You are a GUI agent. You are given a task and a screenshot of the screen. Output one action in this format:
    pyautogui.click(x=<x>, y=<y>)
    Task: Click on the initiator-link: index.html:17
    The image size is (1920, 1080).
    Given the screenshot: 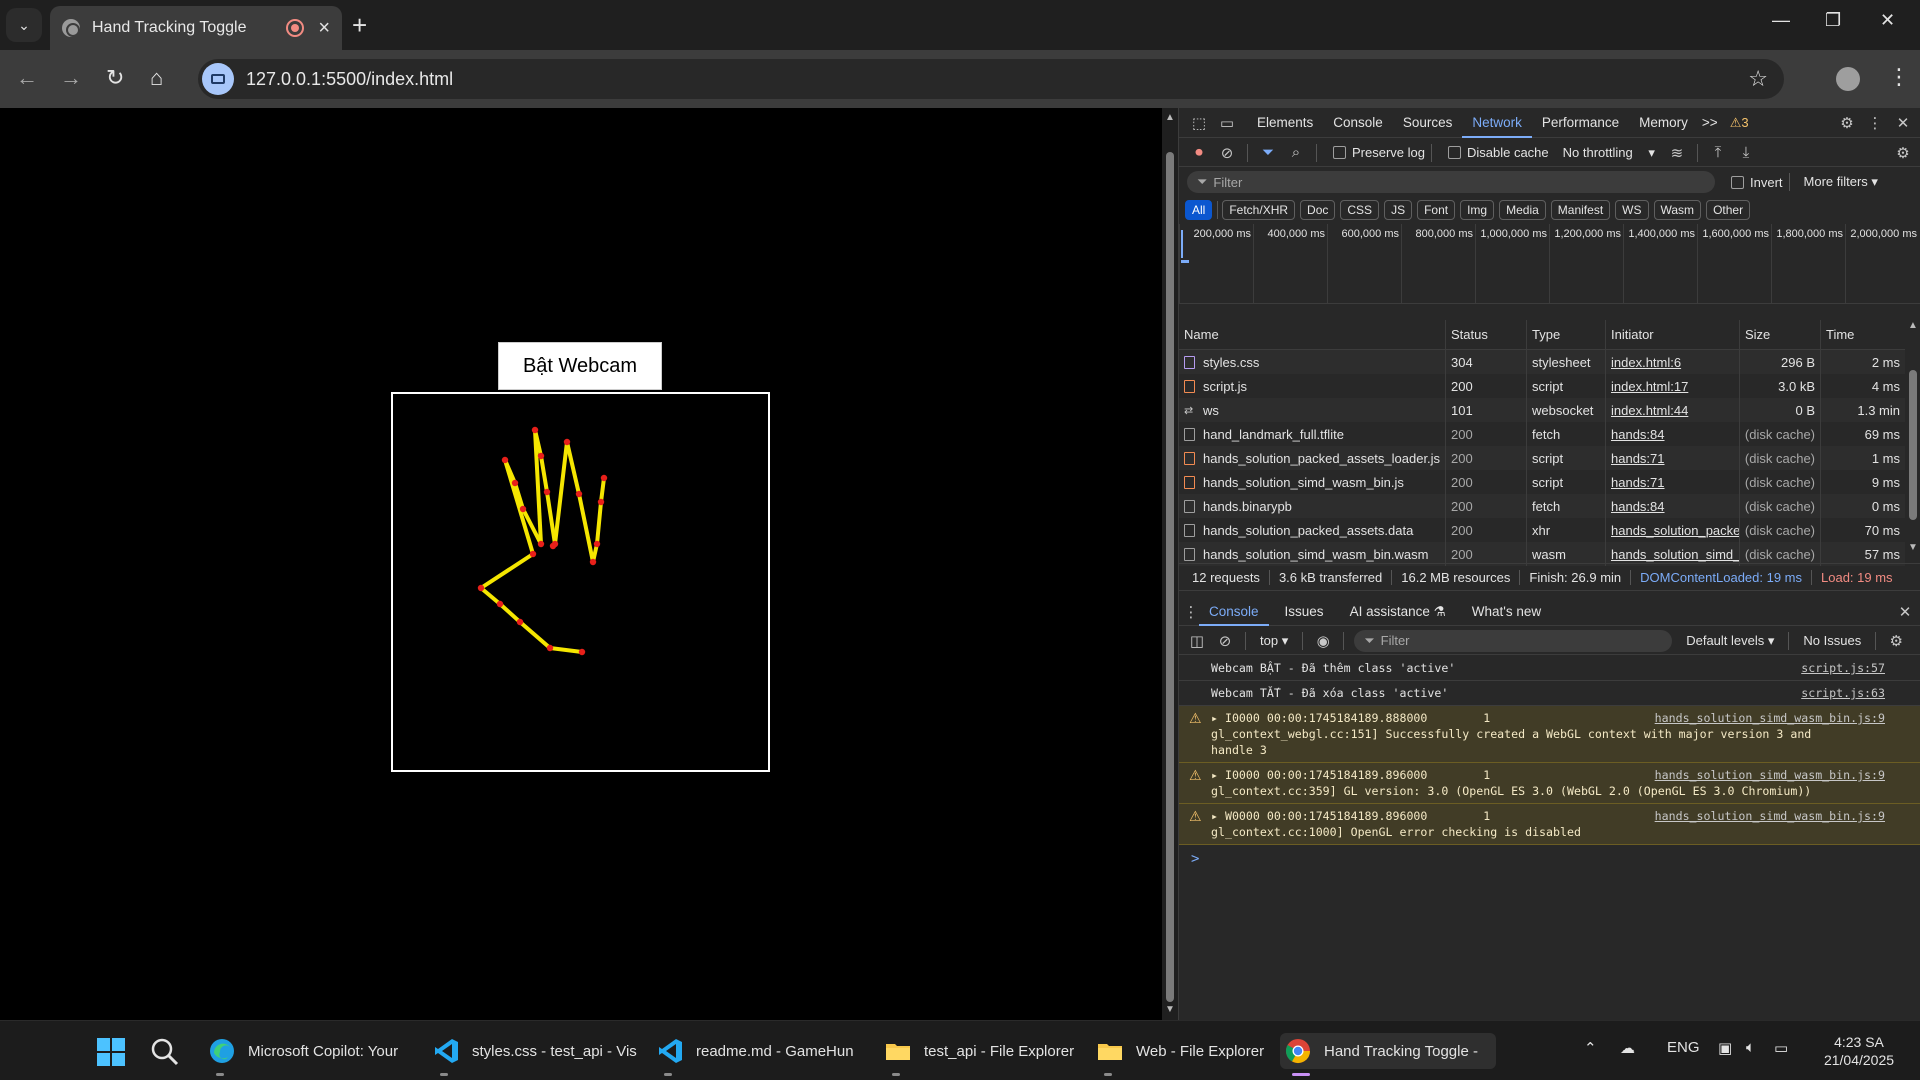 What is the action you would take?
    pyautogui.click(x=1649, y=386)
    